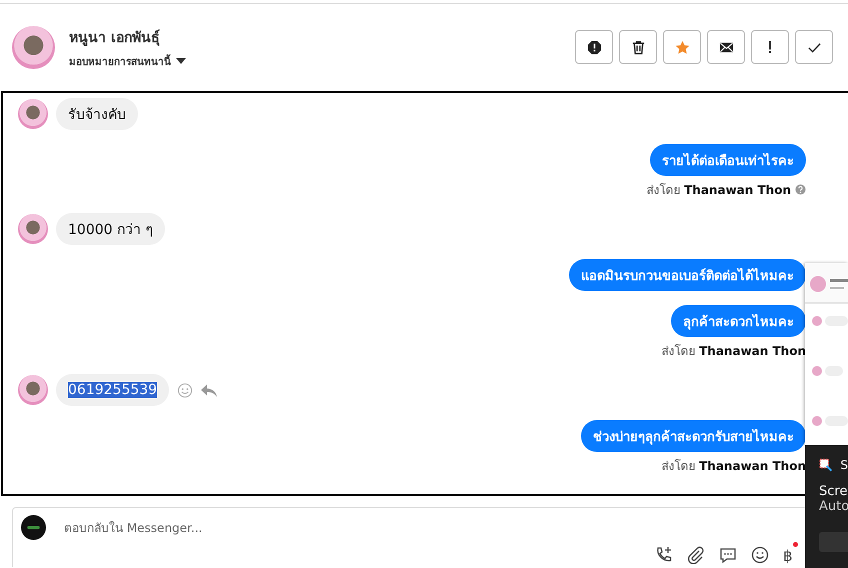  I want to click on octagon-alert-icon, so click(594, 47).